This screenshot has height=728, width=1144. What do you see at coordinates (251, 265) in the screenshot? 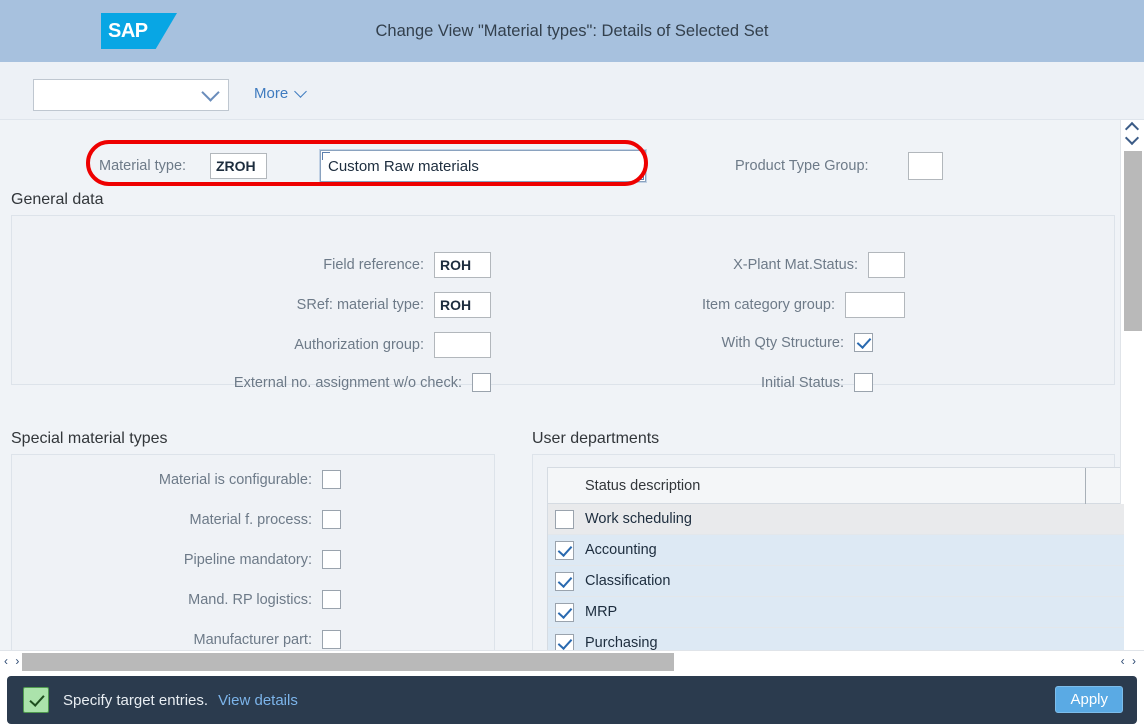
I see `field-row-field-reference: Field reference: ROH` at bounding box center [251, 265].